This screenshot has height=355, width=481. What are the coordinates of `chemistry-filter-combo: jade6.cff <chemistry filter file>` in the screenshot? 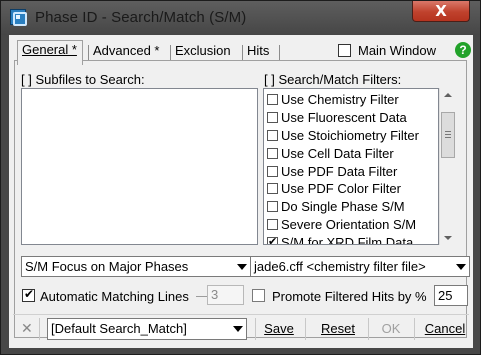 It's located at (360, 266).